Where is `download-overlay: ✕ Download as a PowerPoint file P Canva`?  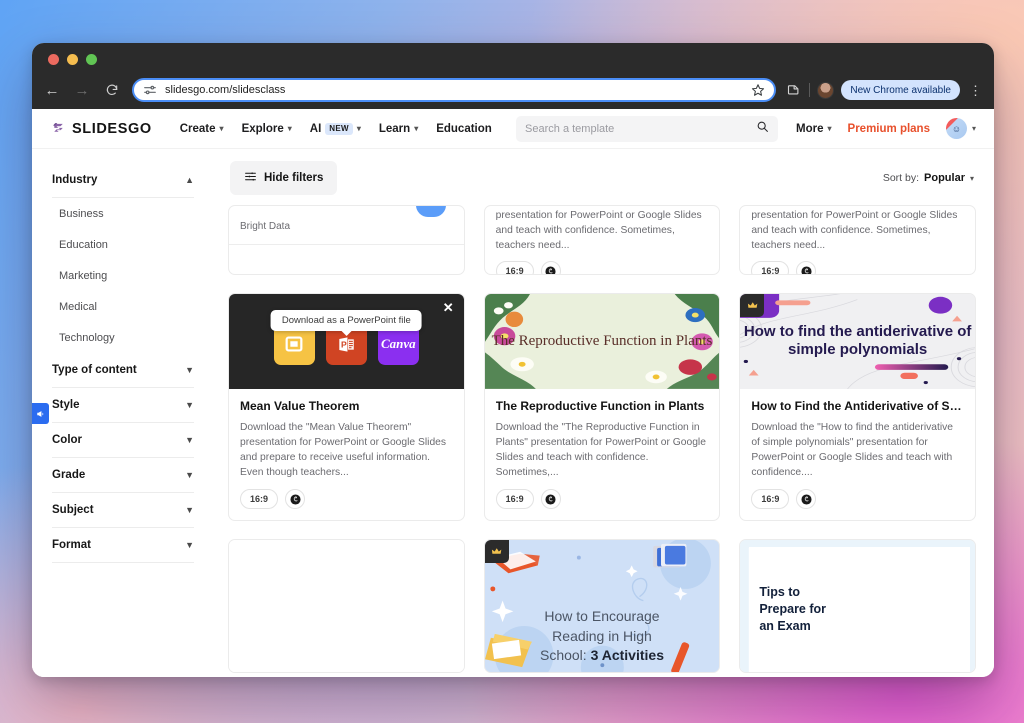 download-overlay: ✕ Download as a PowerPoint file P Canva is located at coordinates (346, 341).